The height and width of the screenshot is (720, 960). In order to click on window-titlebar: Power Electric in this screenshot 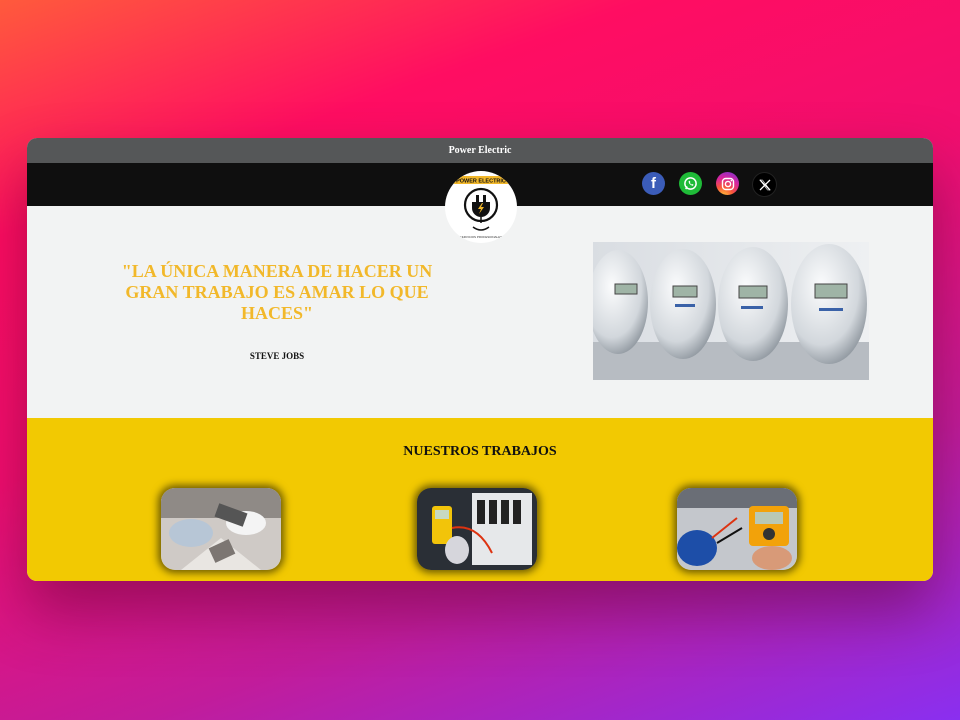, I will do `click(480, 150)`.